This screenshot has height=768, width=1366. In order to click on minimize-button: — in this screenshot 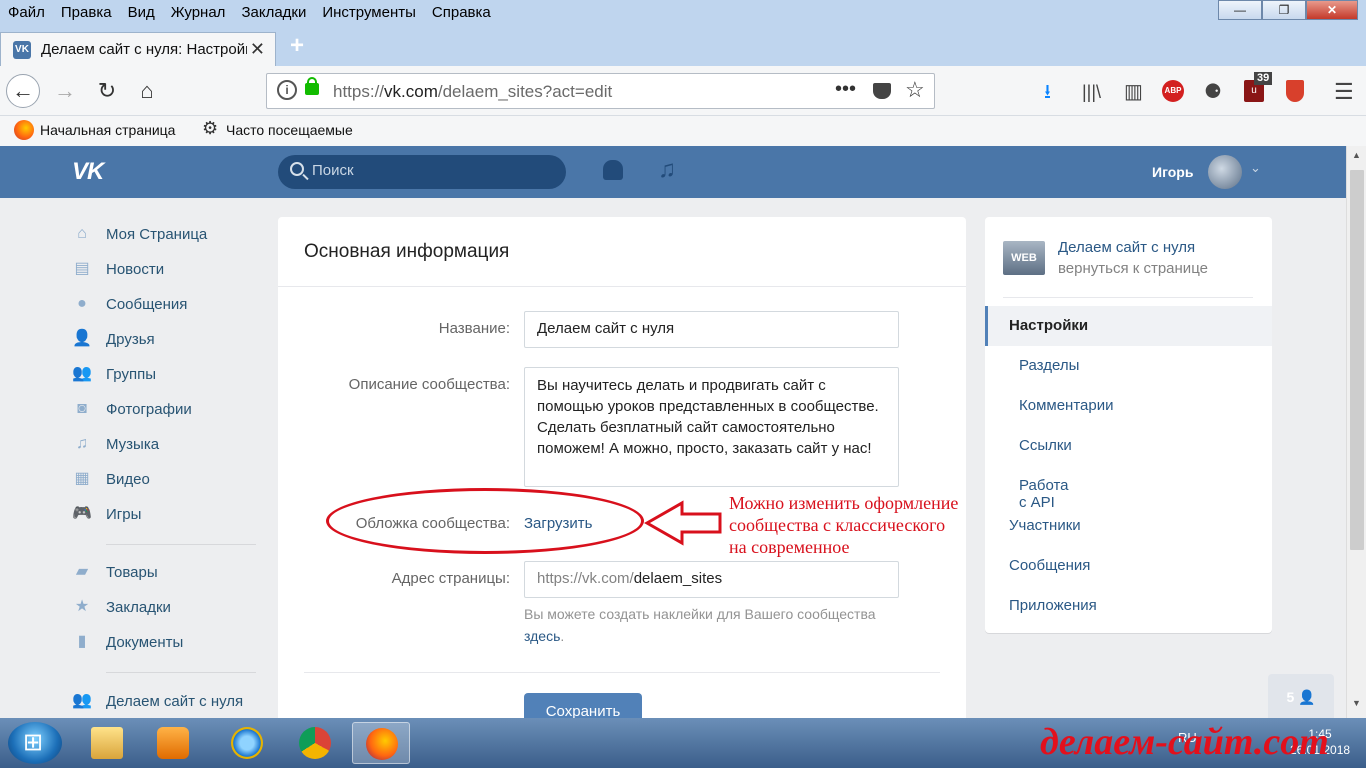, I will do `click(1240, 10)`.